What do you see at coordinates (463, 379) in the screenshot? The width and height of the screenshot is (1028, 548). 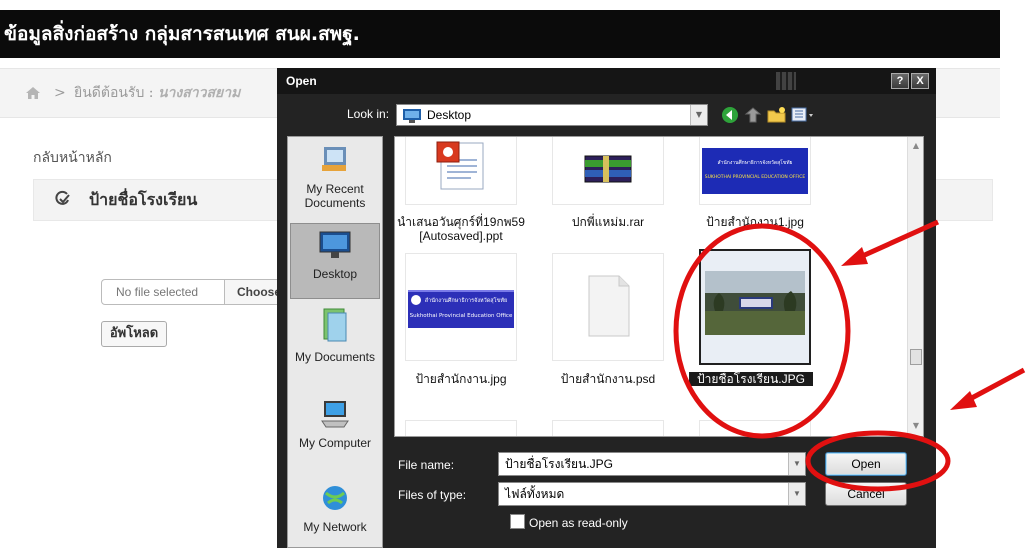 I see `file-name: ป้ายสำนักงาน.jpg` at bounding box center [463, 379].